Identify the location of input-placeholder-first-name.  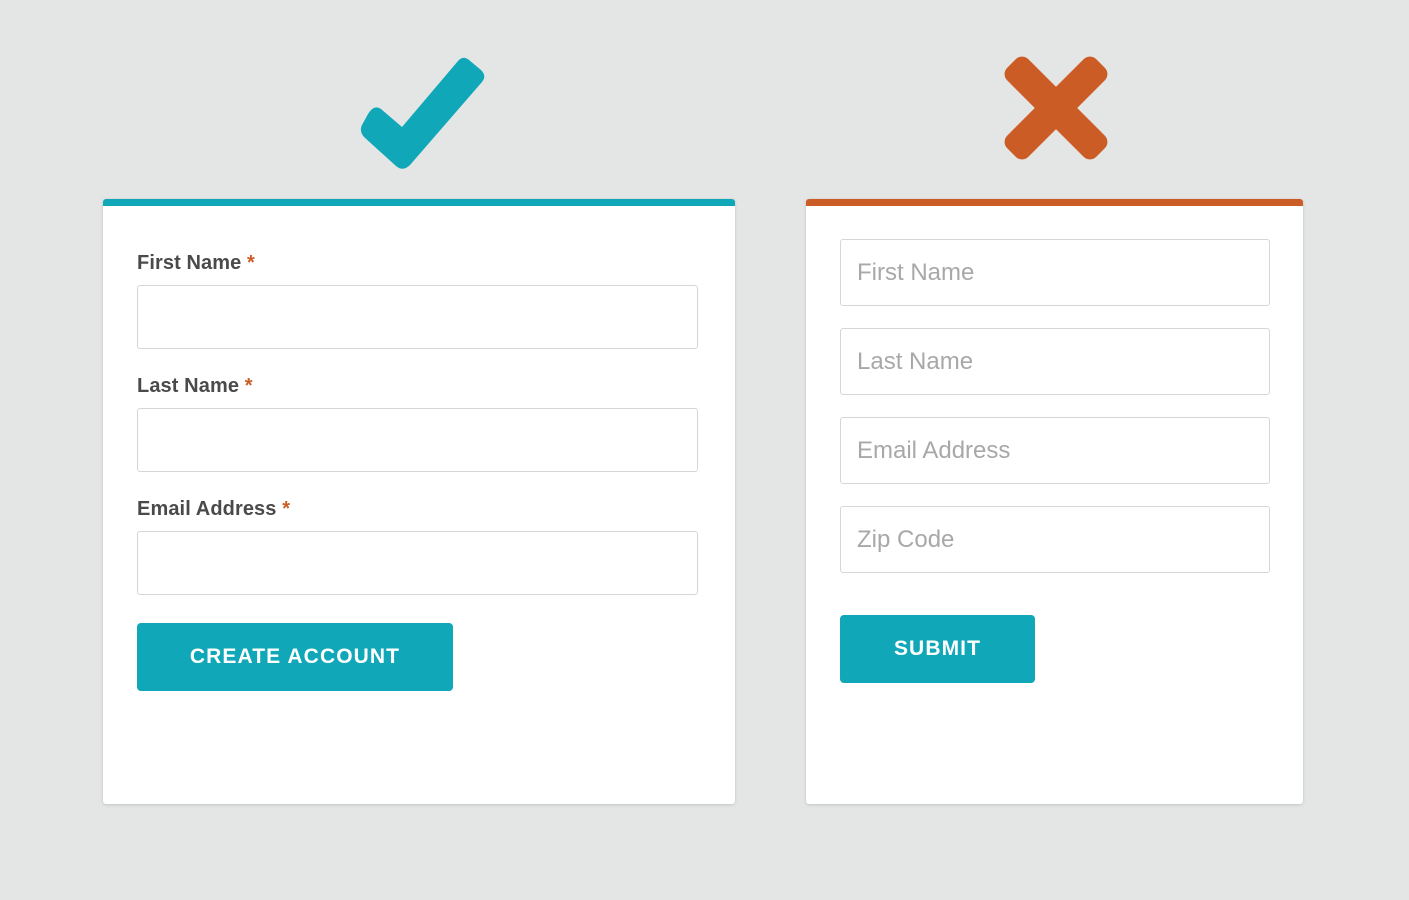
(1055, 272).